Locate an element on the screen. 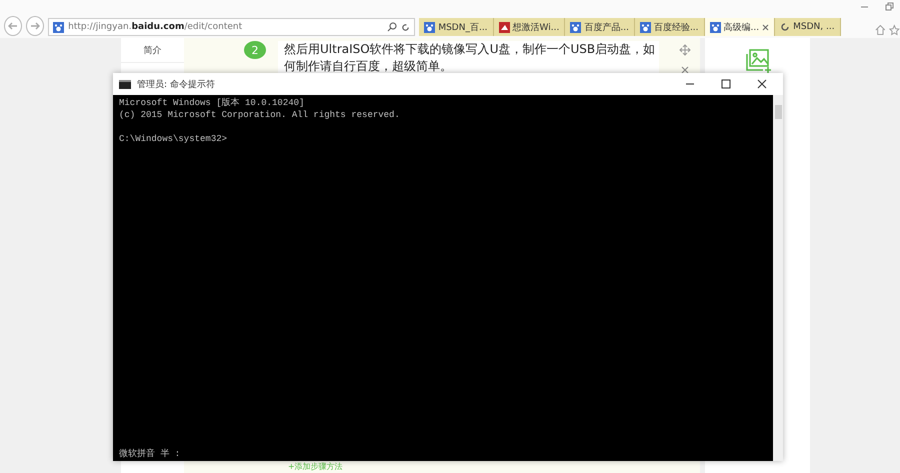  step-number: 2 is located at coordinates (255, 50).